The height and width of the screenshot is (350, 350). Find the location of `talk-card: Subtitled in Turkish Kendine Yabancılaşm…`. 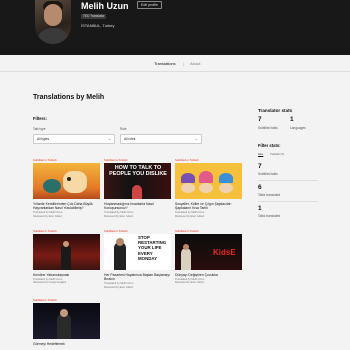

talk-card: Subtitled in Turkish Kendine Yabancılaşm… is located at coordinates (66, 256).